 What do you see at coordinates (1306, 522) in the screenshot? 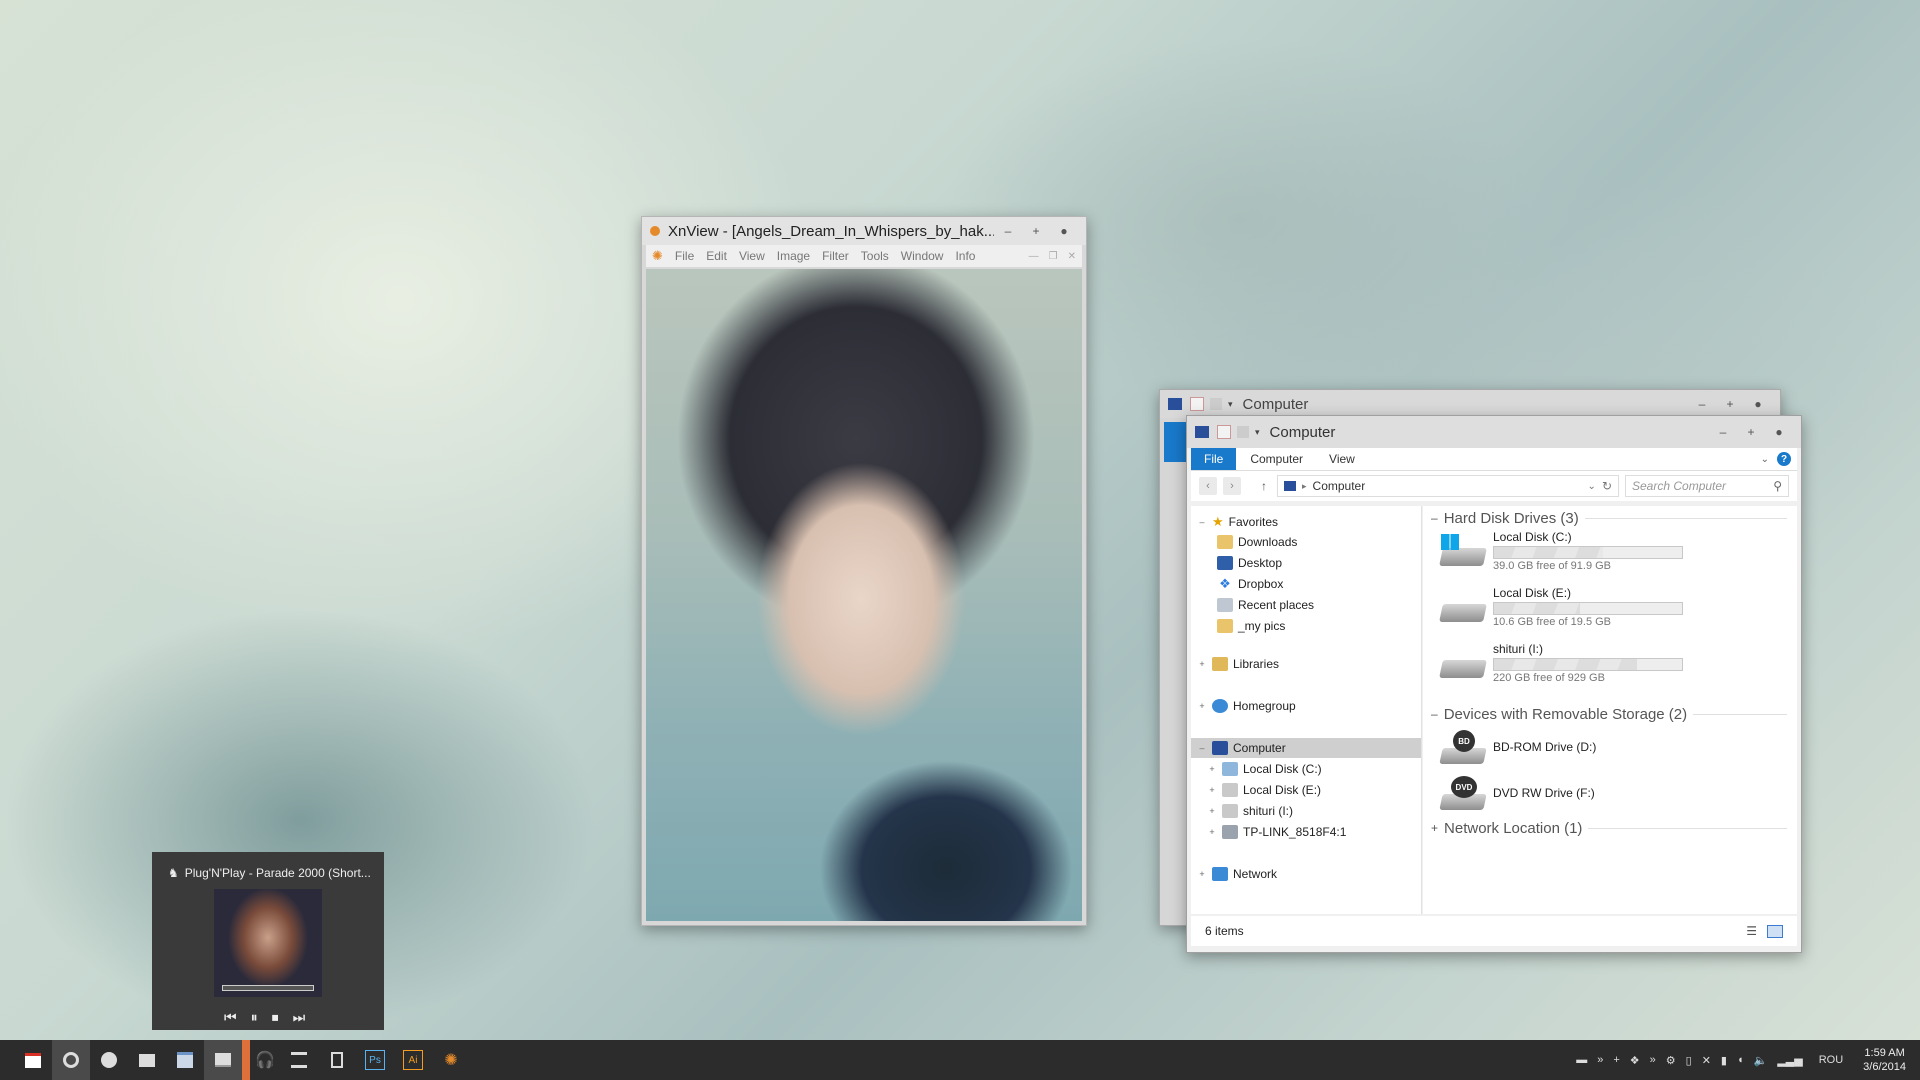
I see `nav-item-favorites: – ★ Favorites` at bounding box center [1306, 522].